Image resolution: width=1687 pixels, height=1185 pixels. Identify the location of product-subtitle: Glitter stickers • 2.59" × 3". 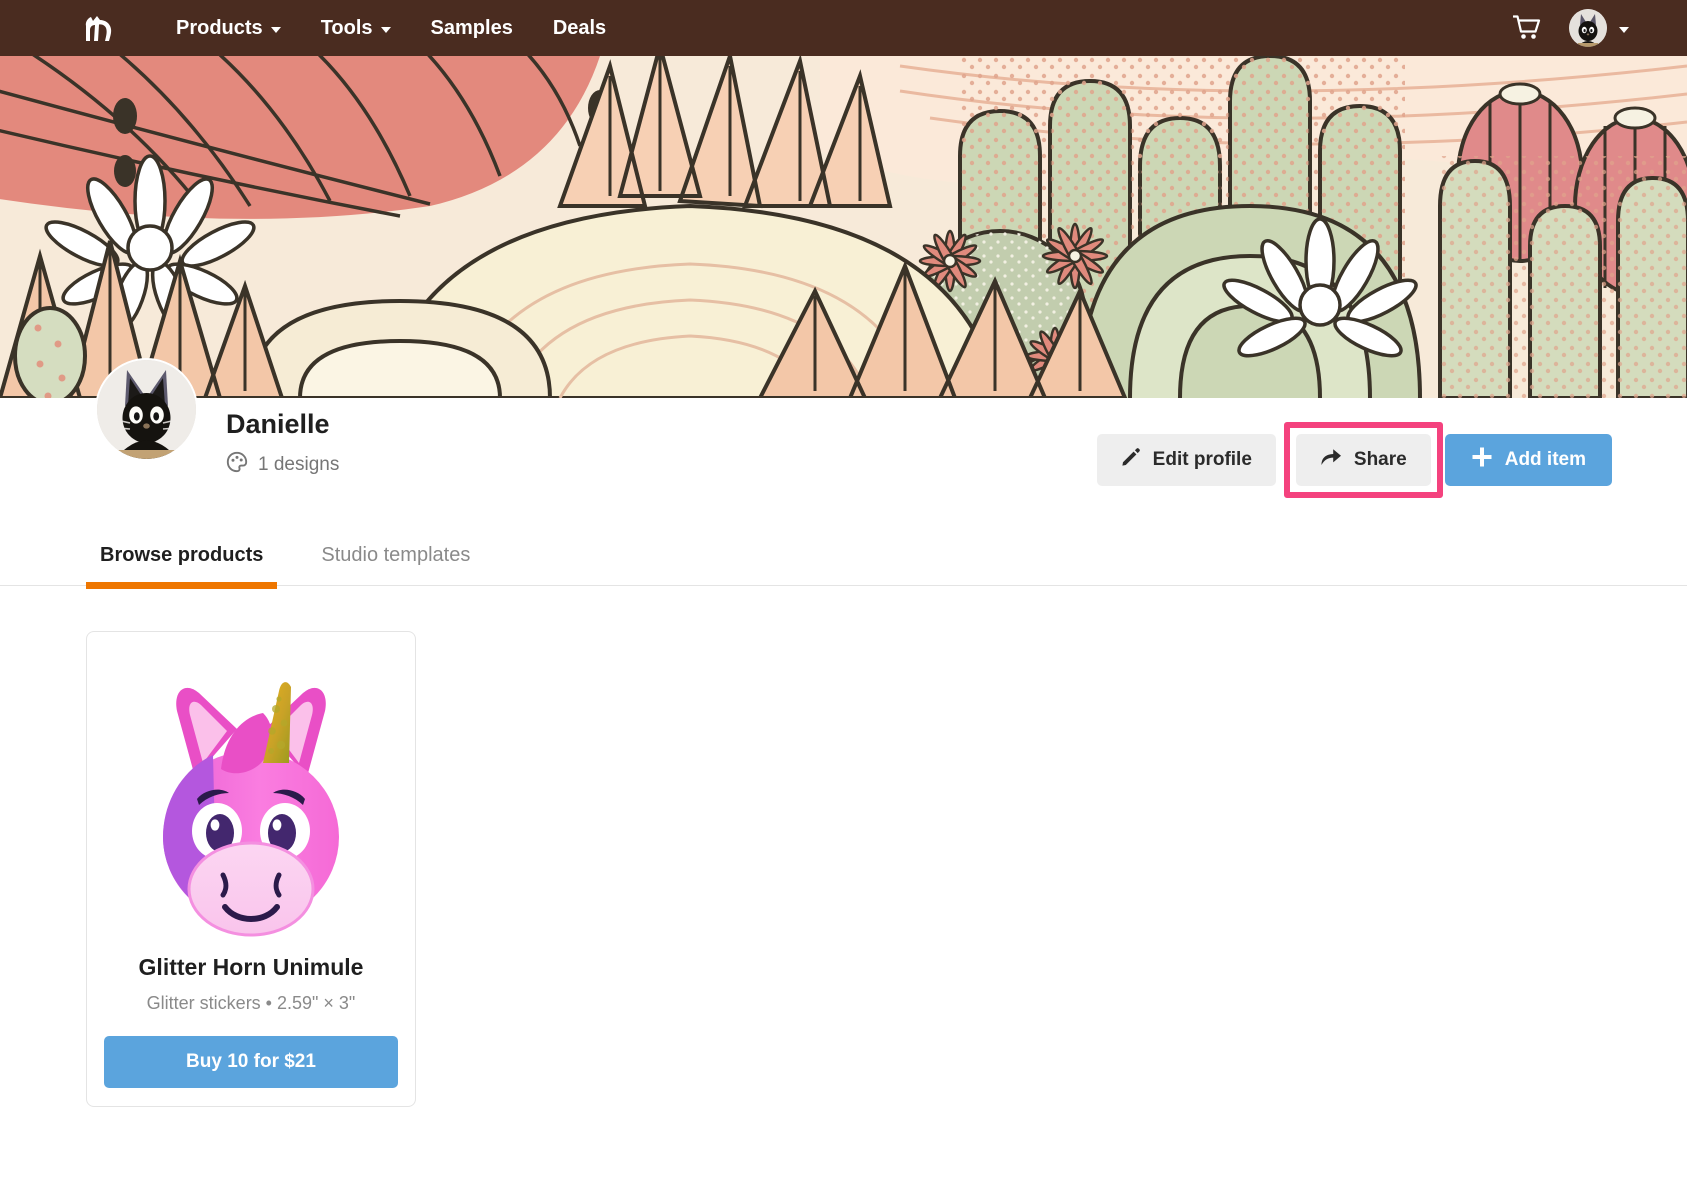
(251, 1003).